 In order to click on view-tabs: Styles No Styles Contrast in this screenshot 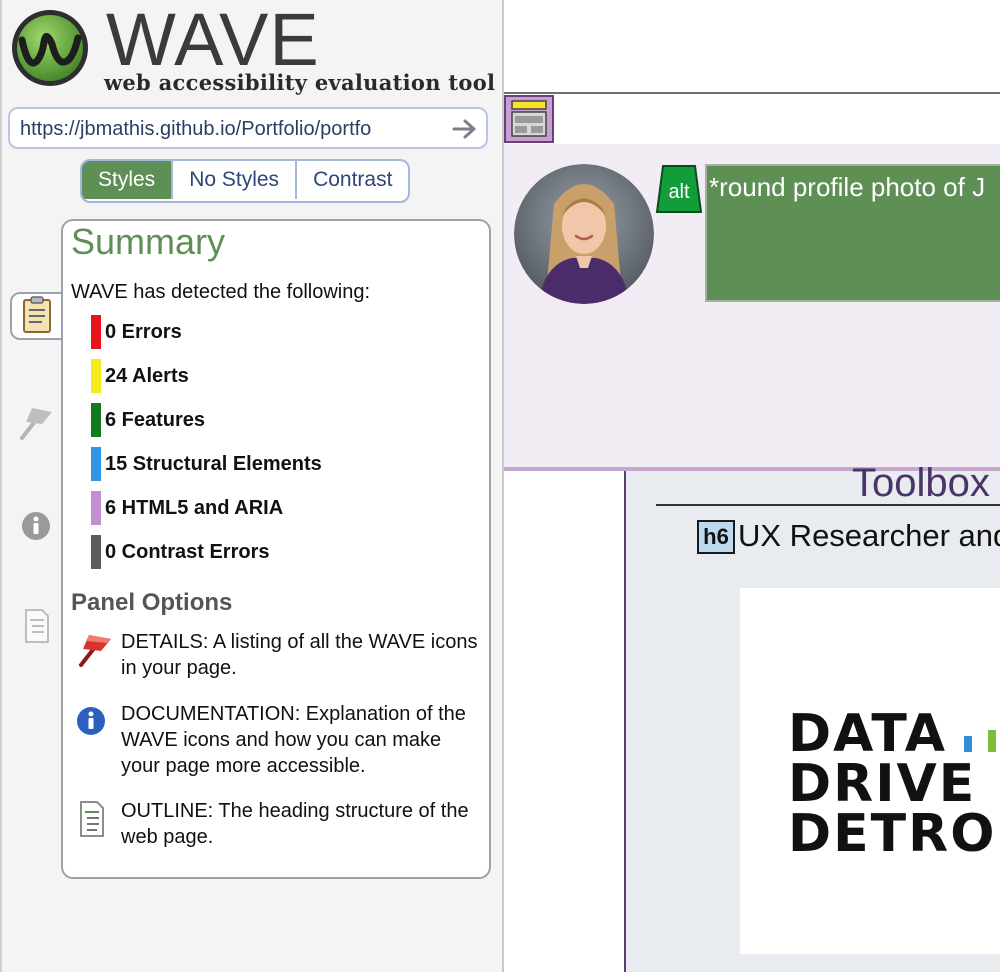, I will do `click(245, 181)`.